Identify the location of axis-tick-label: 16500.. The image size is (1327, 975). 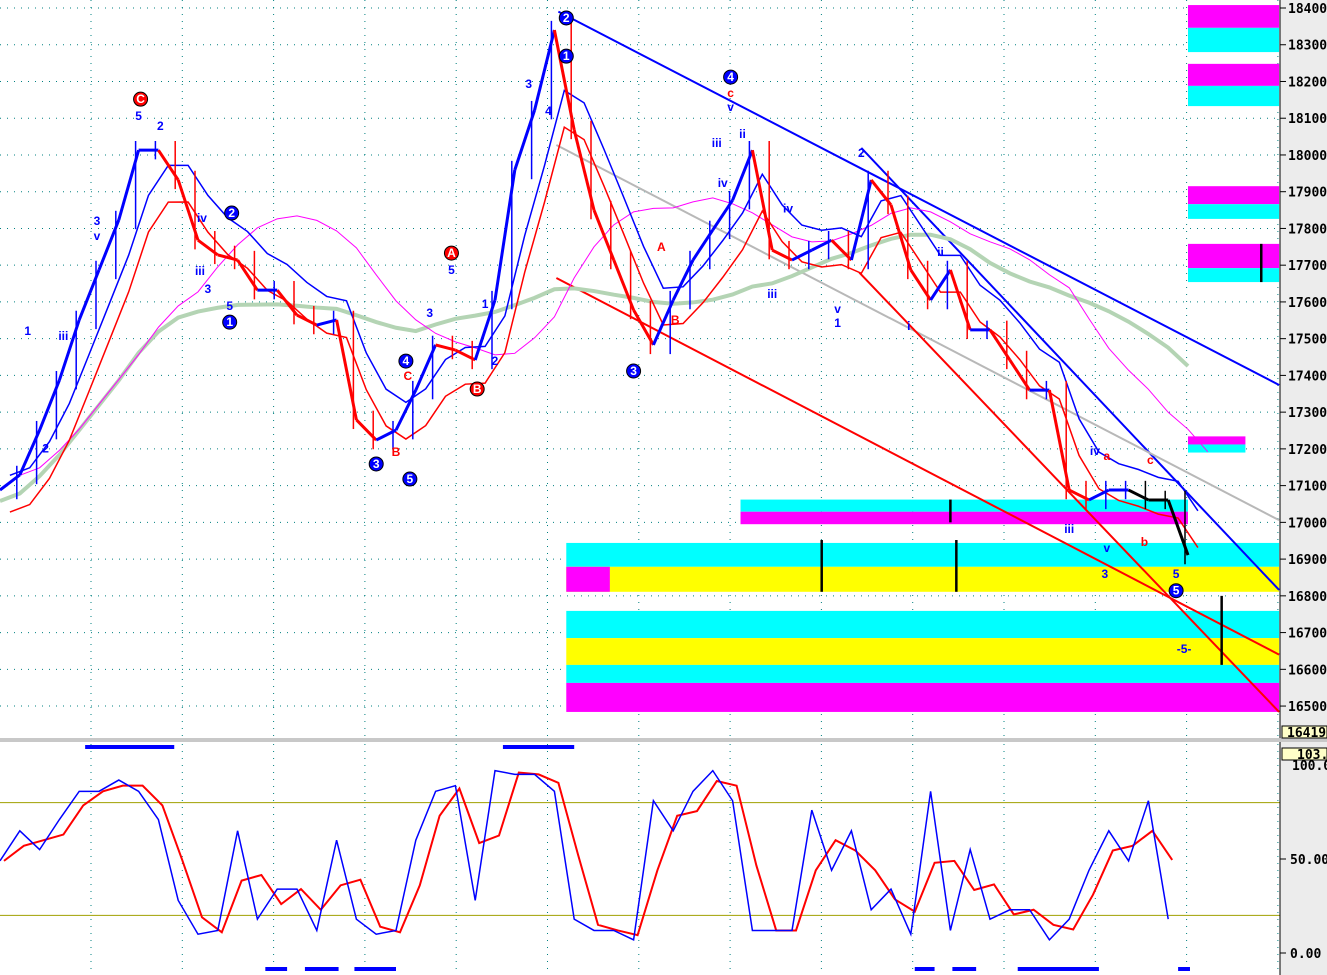
(1307, 707).